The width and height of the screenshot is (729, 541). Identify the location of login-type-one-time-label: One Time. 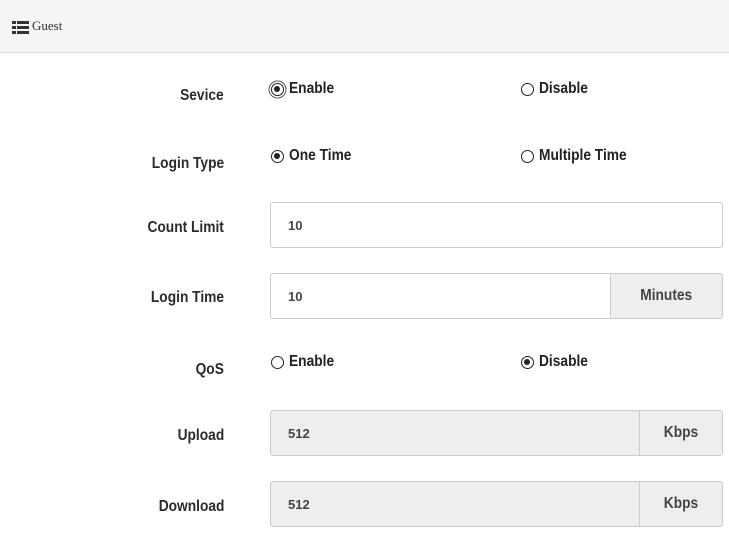
(320, 155).